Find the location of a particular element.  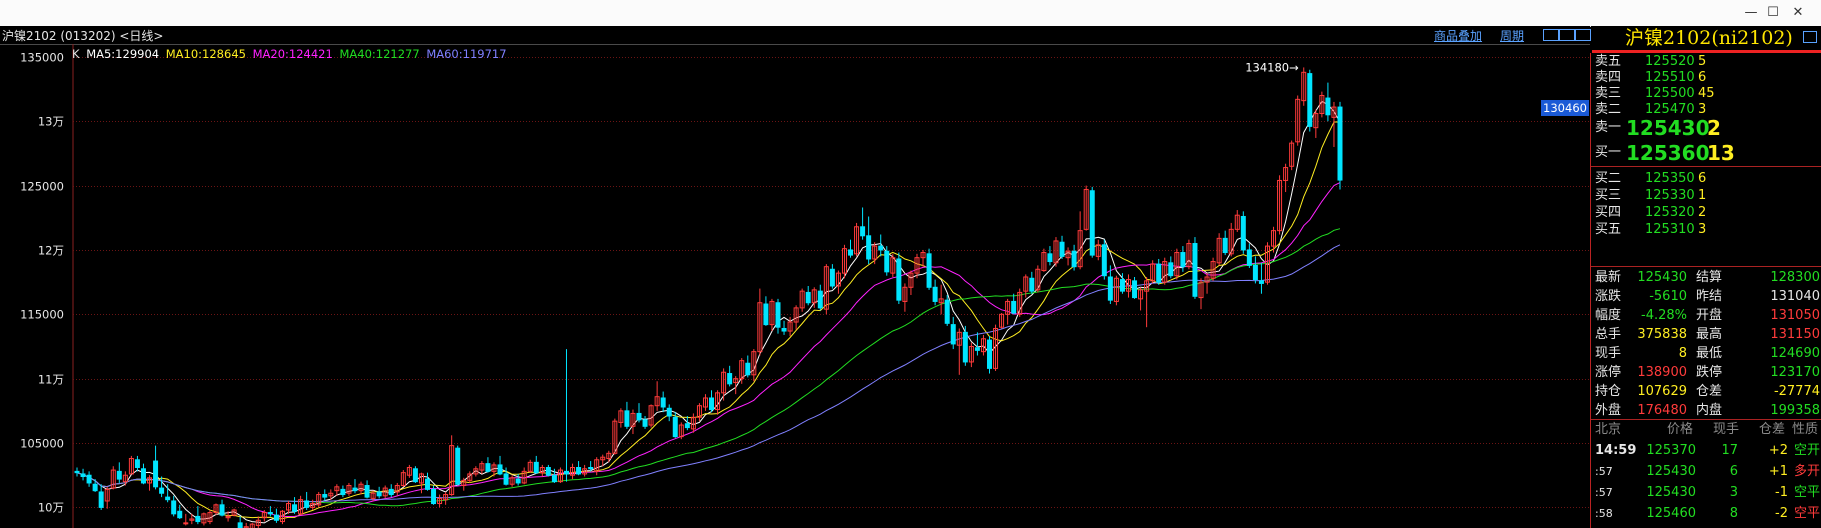

stat-row: 最新 125430 结算 128300 is located at coordinates (1706, 278).